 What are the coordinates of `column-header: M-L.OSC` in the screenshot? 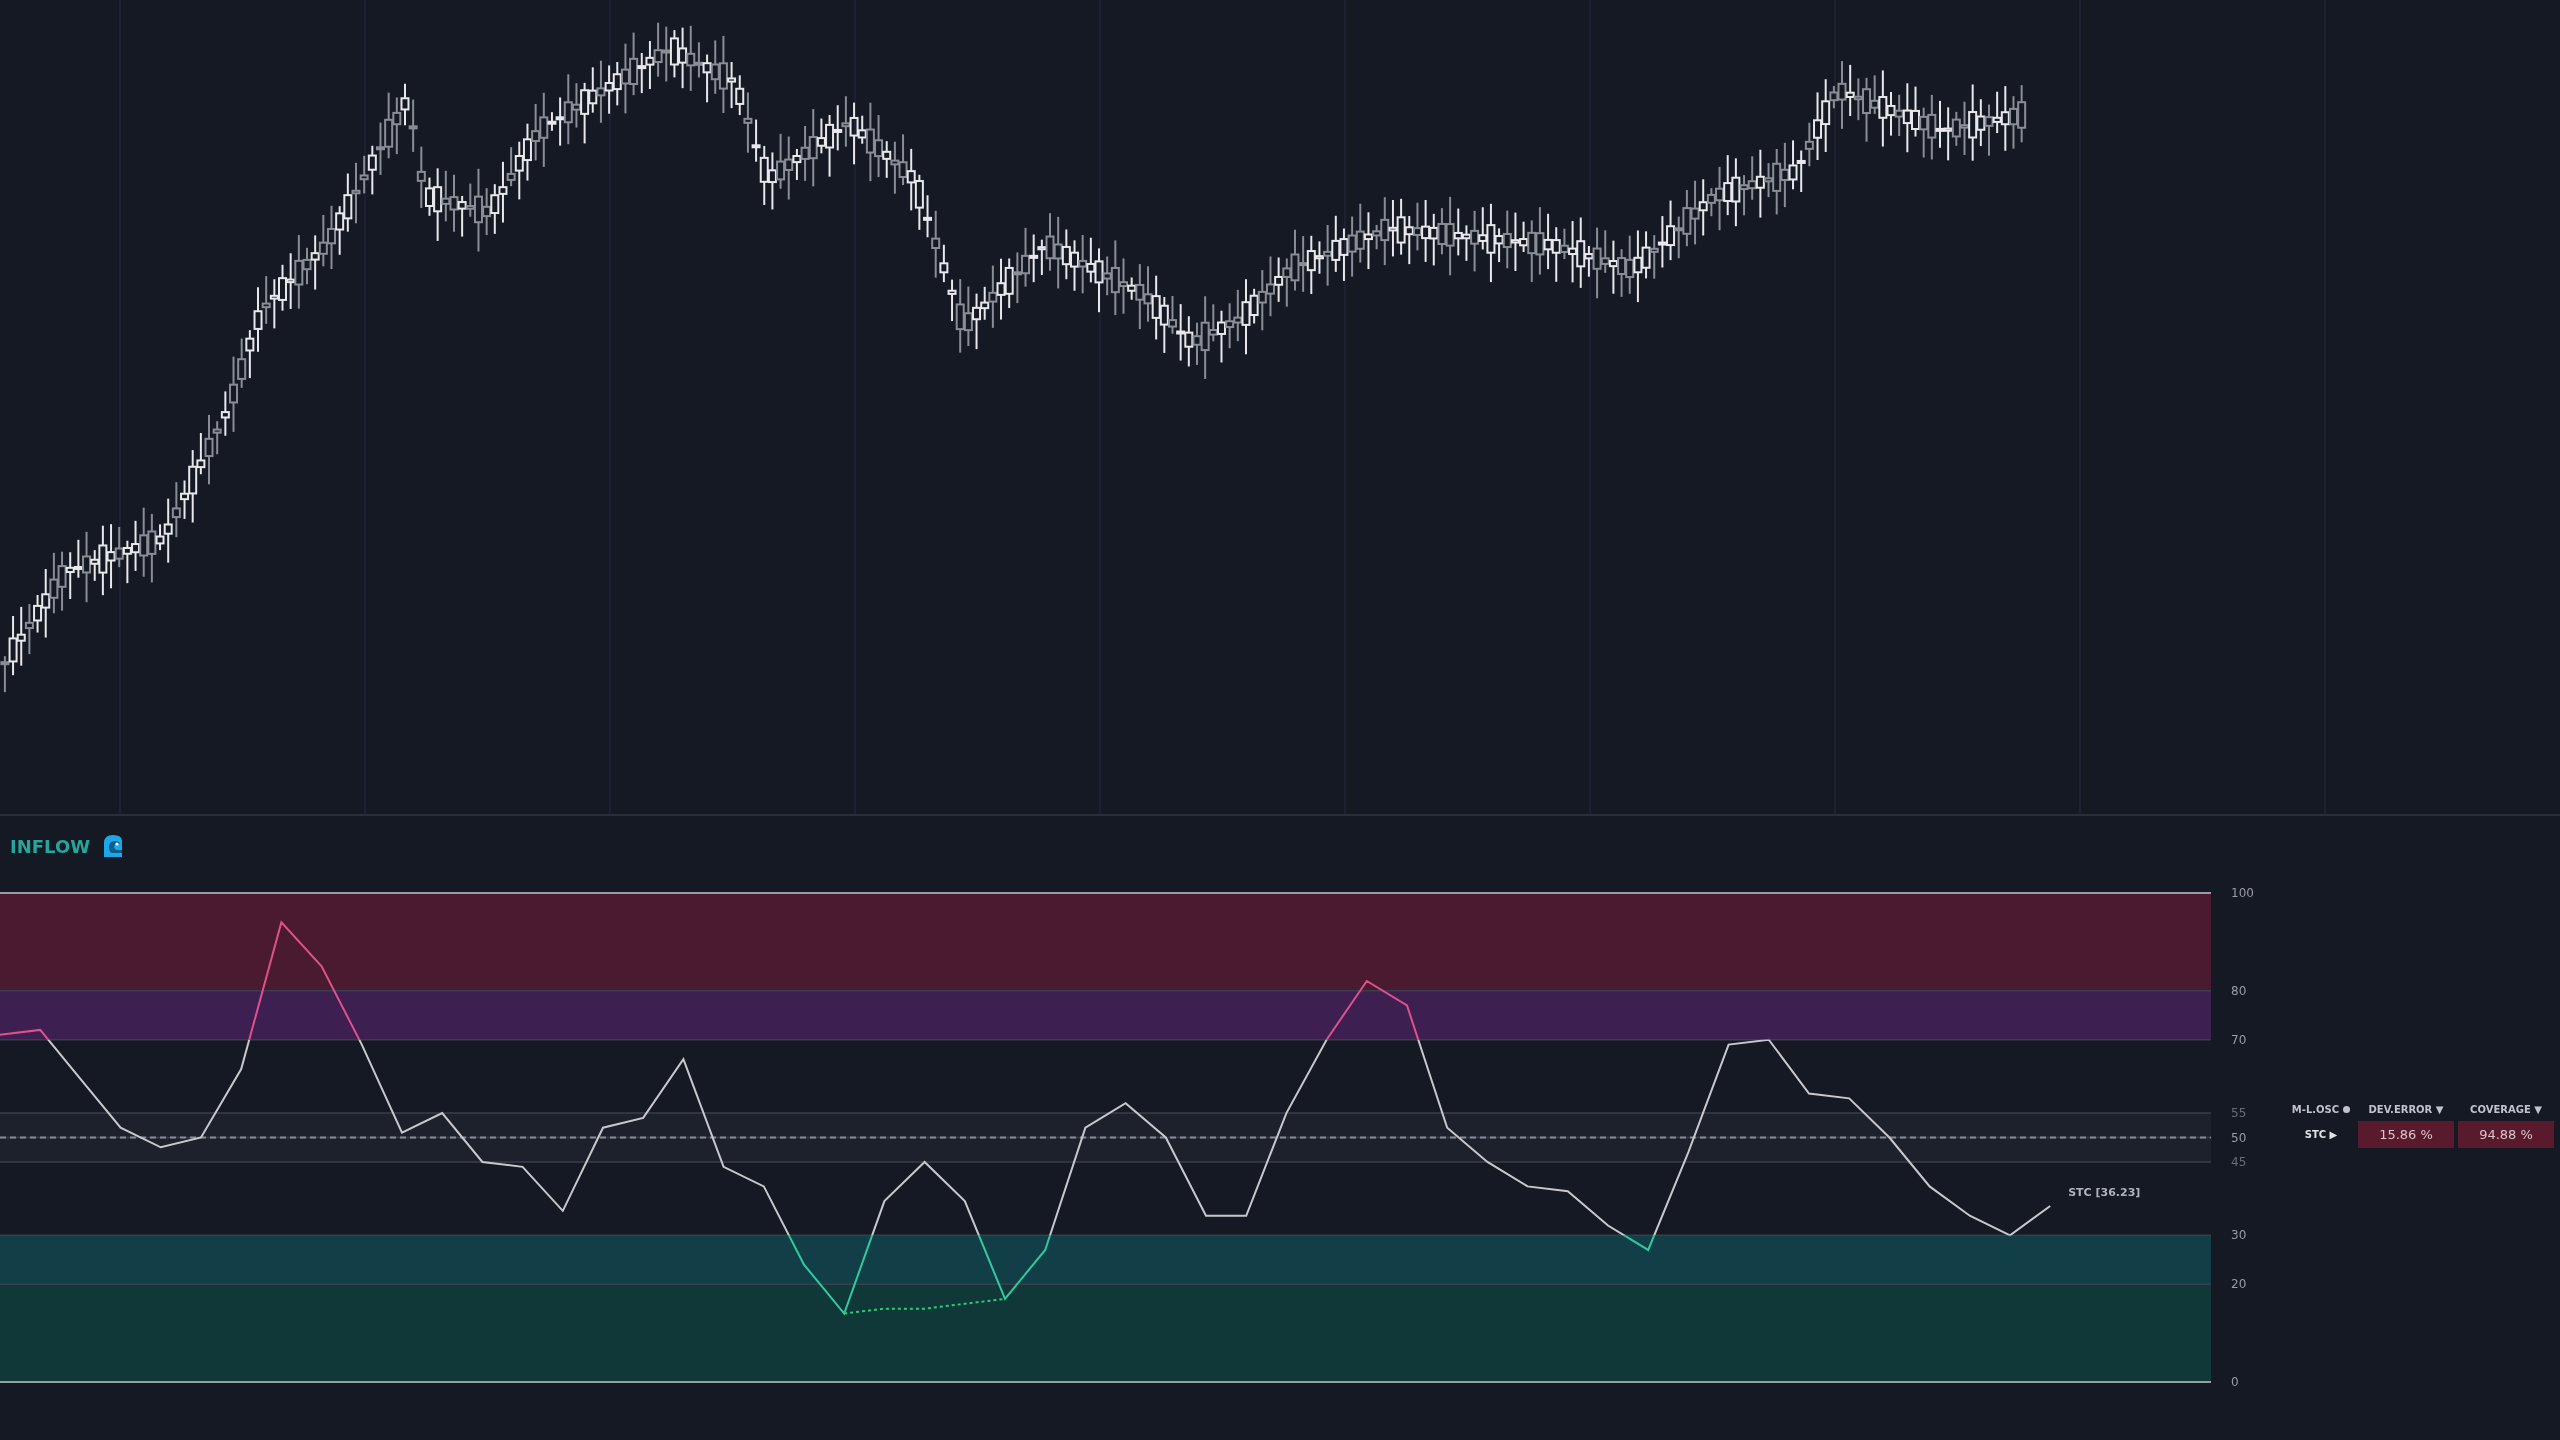 It's located at (2315, 1109).